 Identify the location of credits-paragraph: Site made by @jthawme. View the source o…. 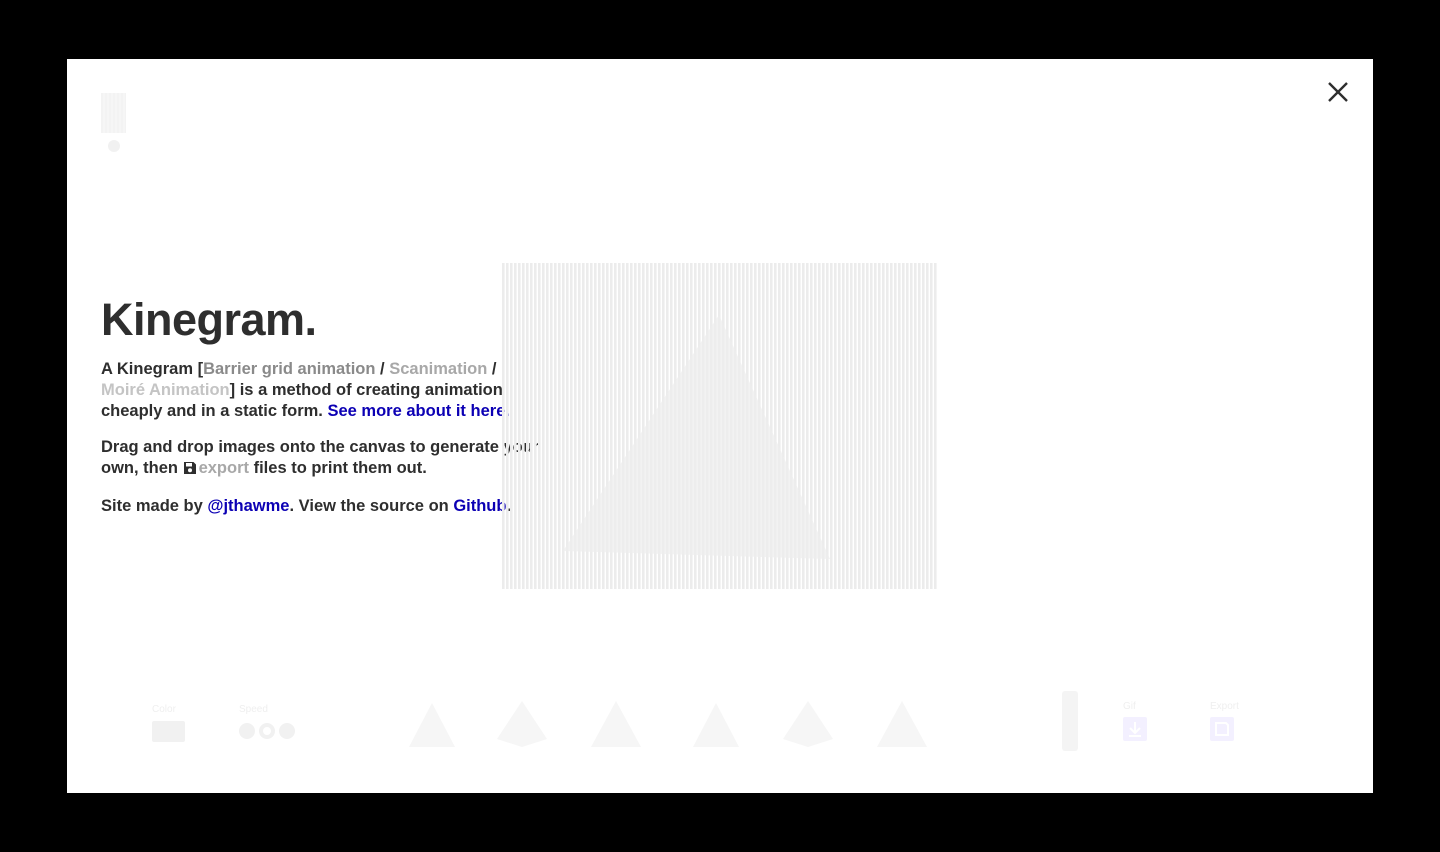
(321, 506).